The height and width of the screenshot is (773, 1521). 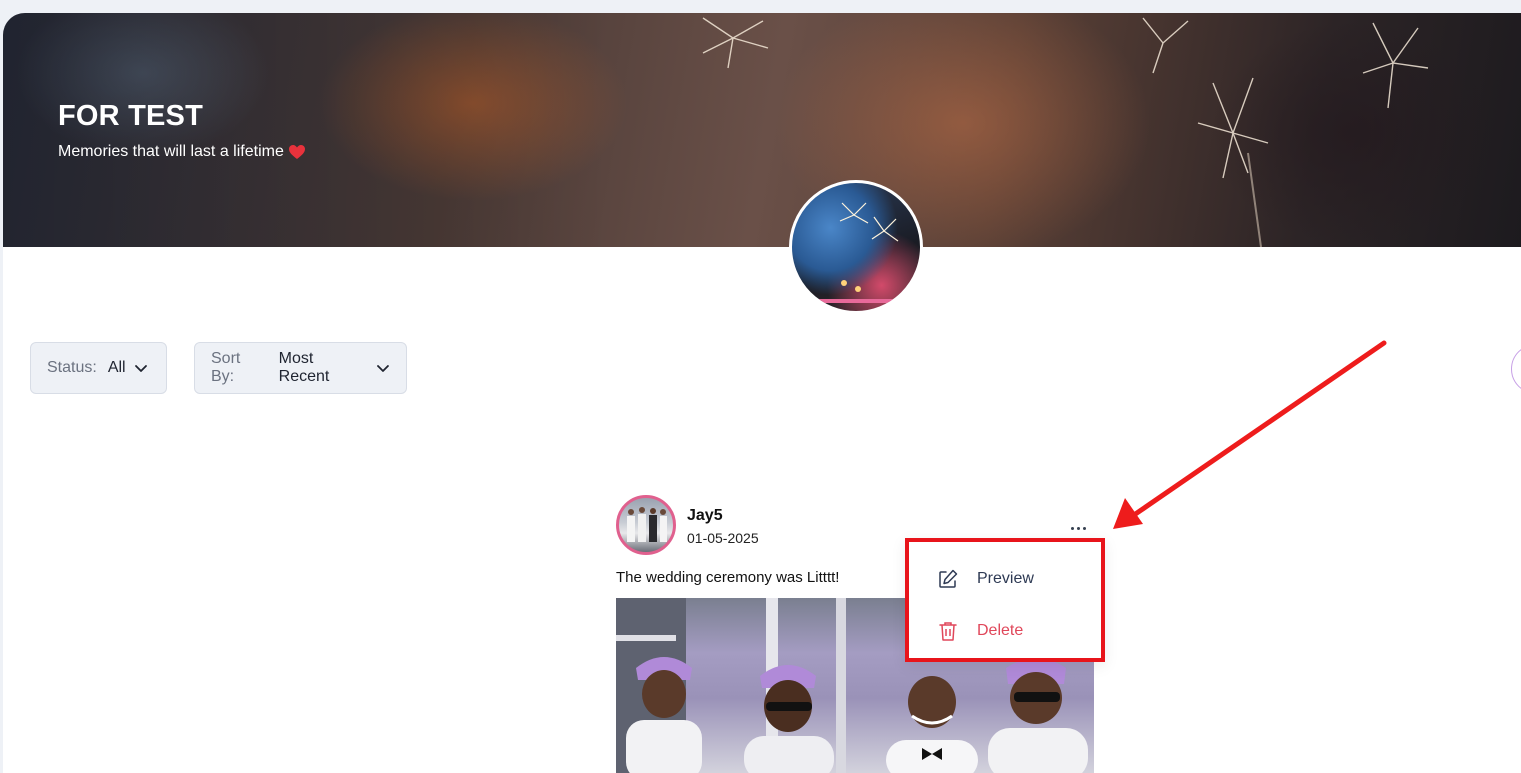 I want to click on post-author-avatar, so click(x=646, y=525).